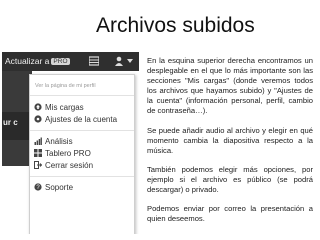 The image size is (320, 240). What do you see at coordinates (64, 107) in the screenshot?
I see `menu-item-label: Mis cargas` at bounding box center [64, 107].